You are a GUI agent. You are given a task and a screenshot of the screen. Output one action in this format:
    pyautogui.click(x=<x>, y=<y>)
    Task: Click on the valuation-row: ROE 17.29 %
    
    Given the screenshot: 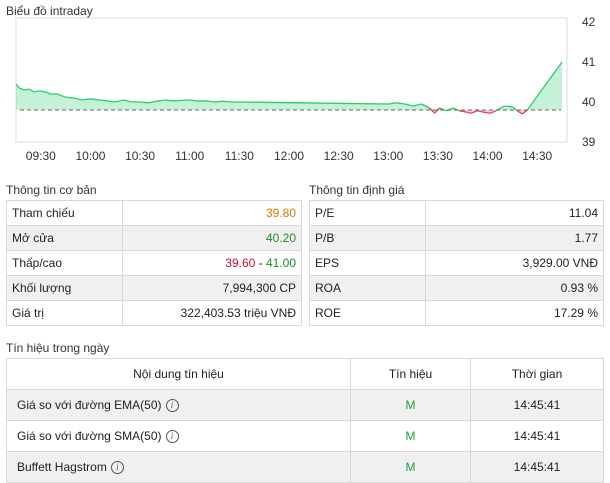 What is the action you would take?
    pyautogui.click(x=457, y=313)
    